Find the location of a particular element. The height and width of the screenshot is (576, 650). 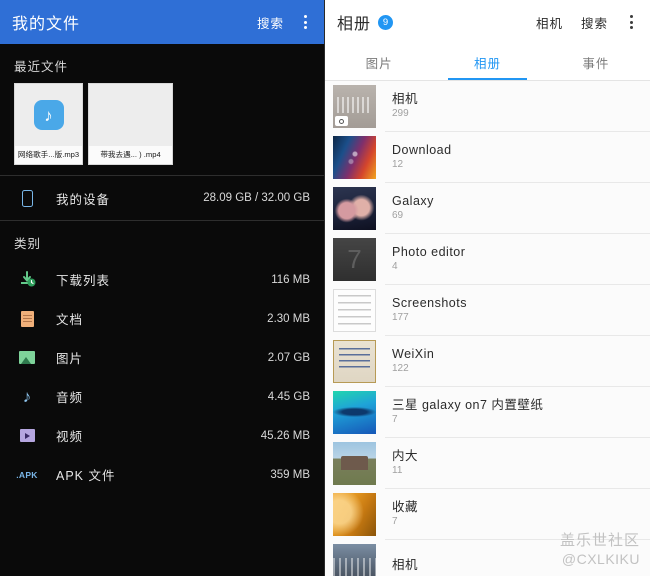

category-row-video: 视频 45.26 MB is located at coordinates (162, 435).